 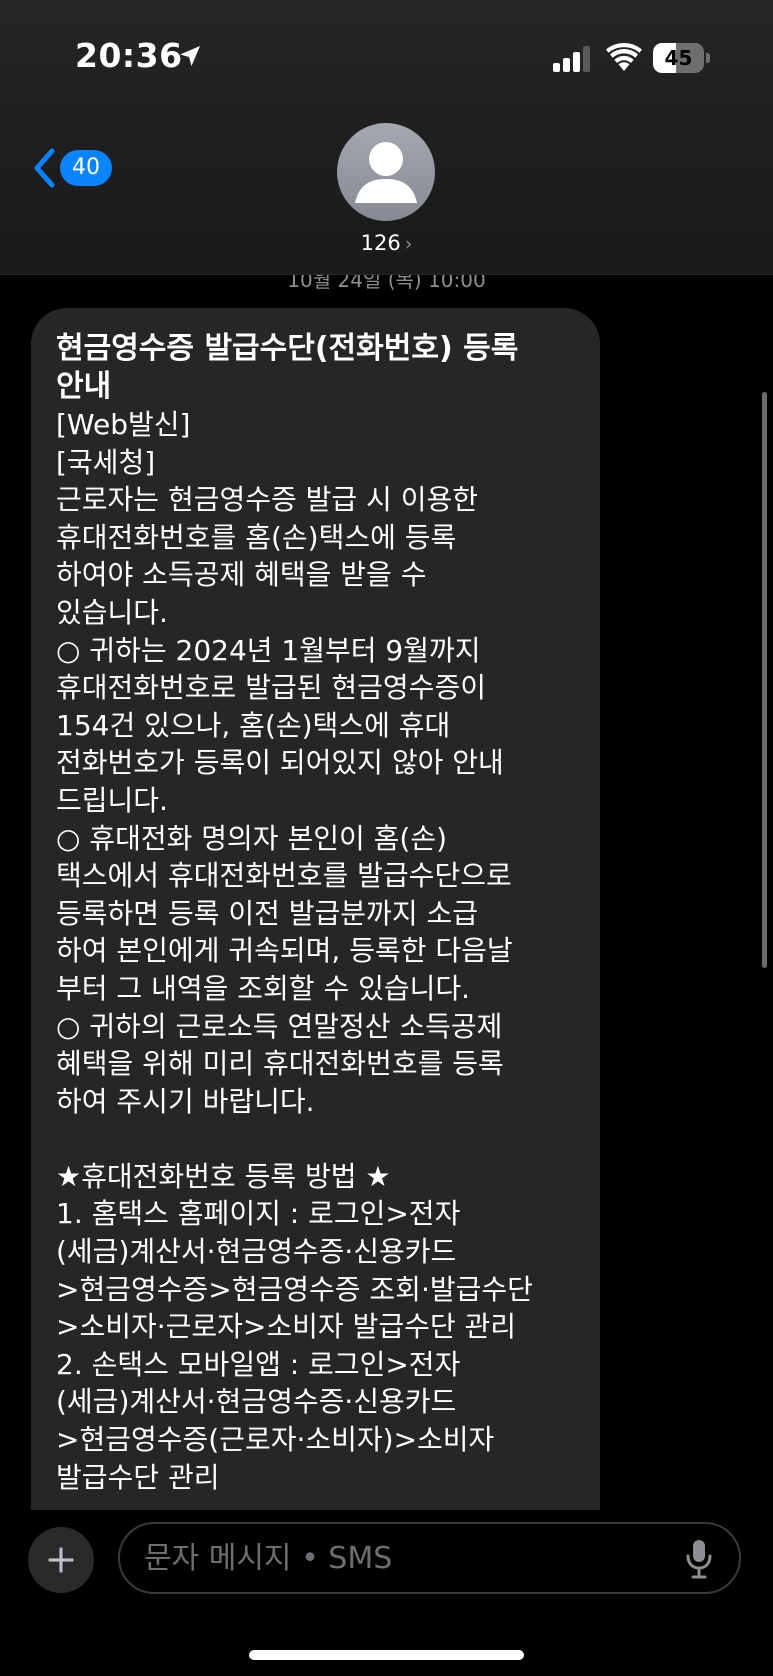 I want to click on person-silhouette-icon, so click(x=386, y=172).